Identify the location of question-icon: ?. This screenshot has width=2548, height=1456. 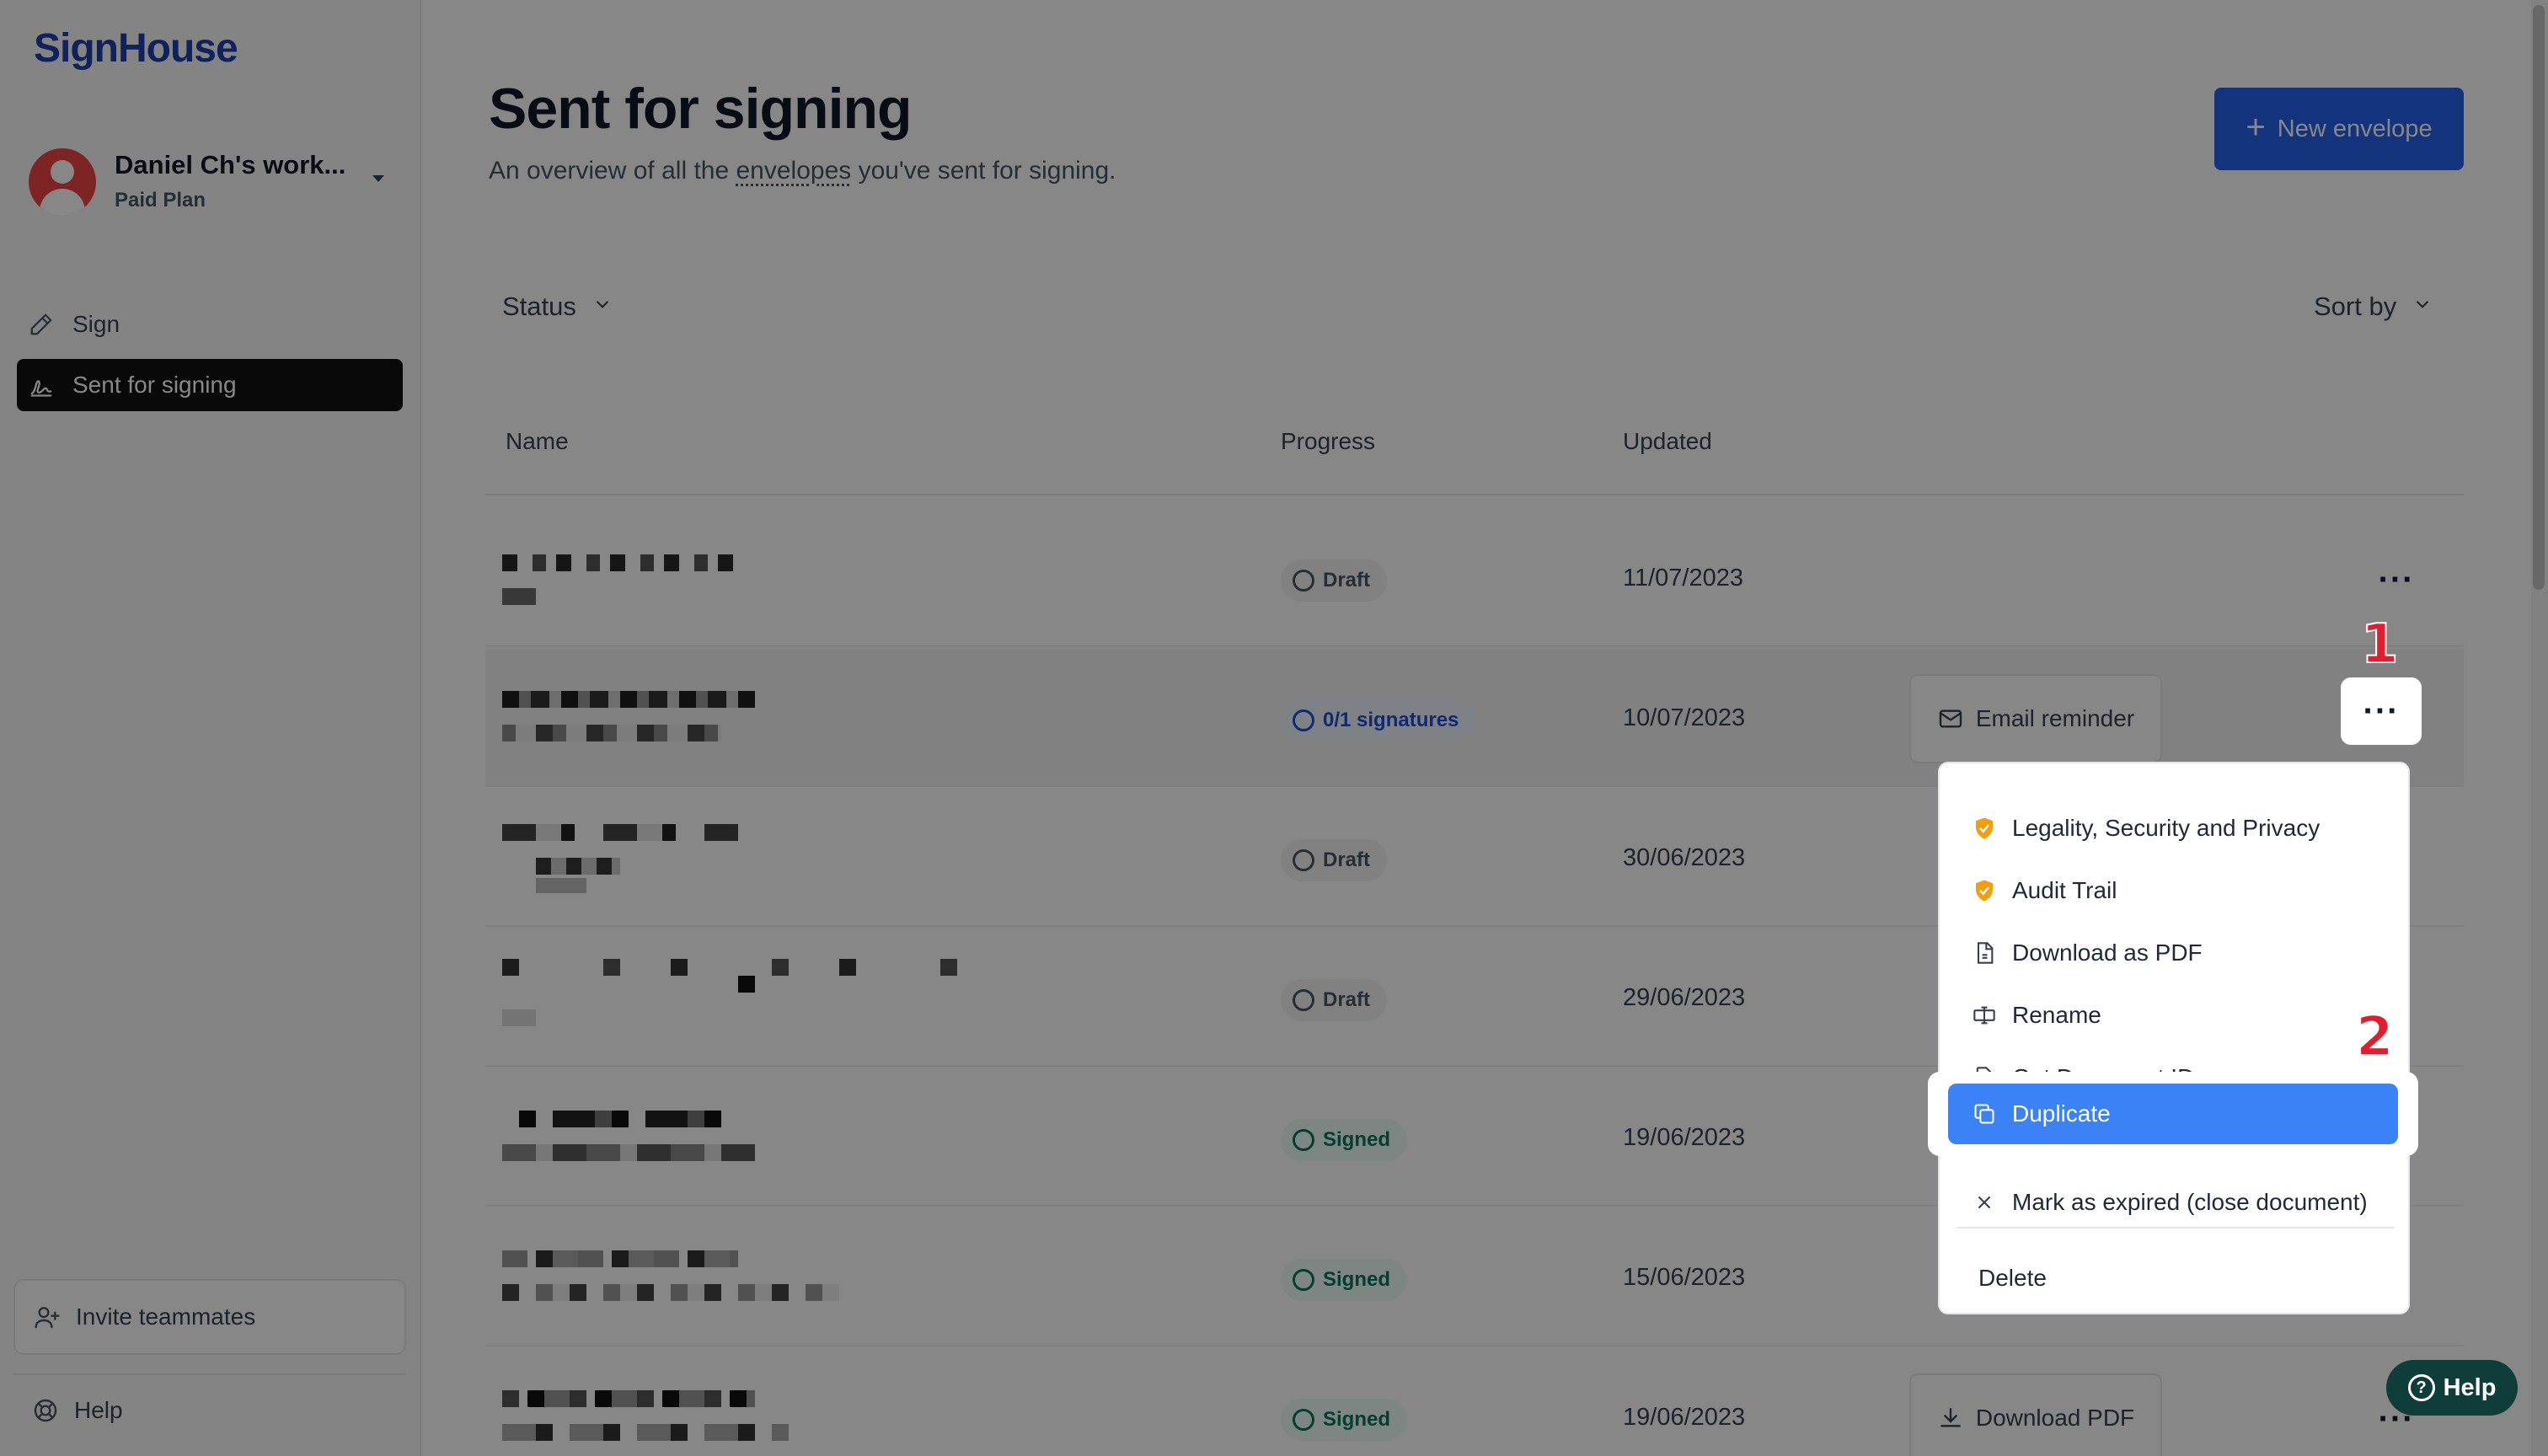
(2421, 1387).